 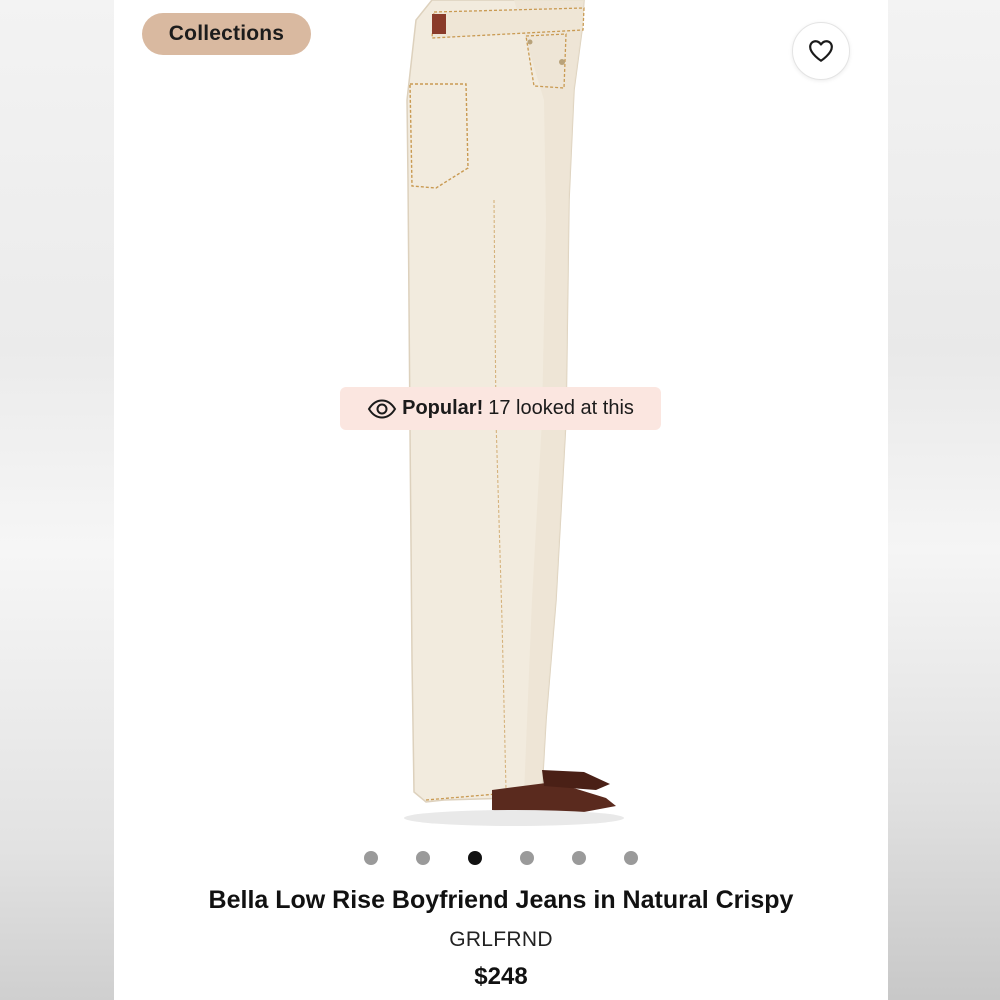 What do you see at coordinates (501, 859) in the screenshot?
I see `carousel-pagination` at bounding box center [501, 859].